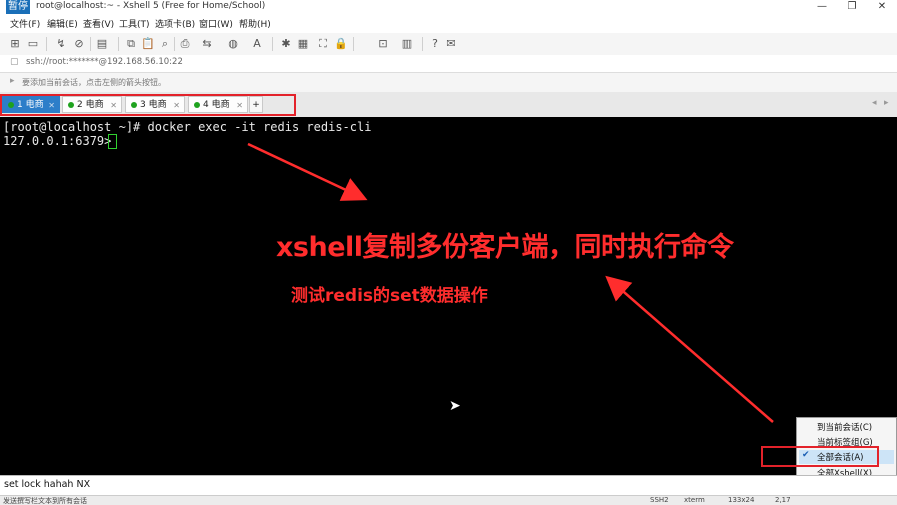  I want to click on tab-scroll-right-icon: ▸, so click(886, 103).